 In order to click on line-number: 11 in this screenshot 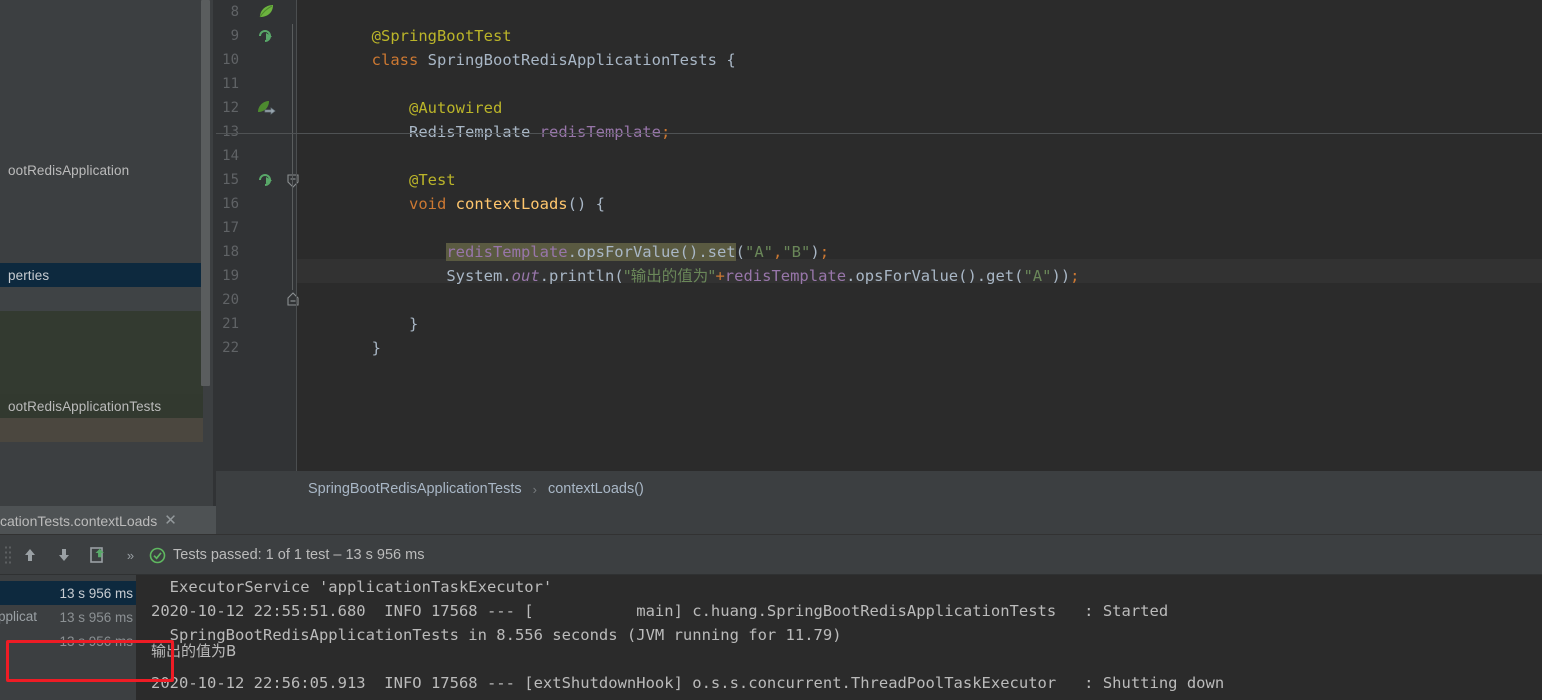, I will do `click(230, 84)`.